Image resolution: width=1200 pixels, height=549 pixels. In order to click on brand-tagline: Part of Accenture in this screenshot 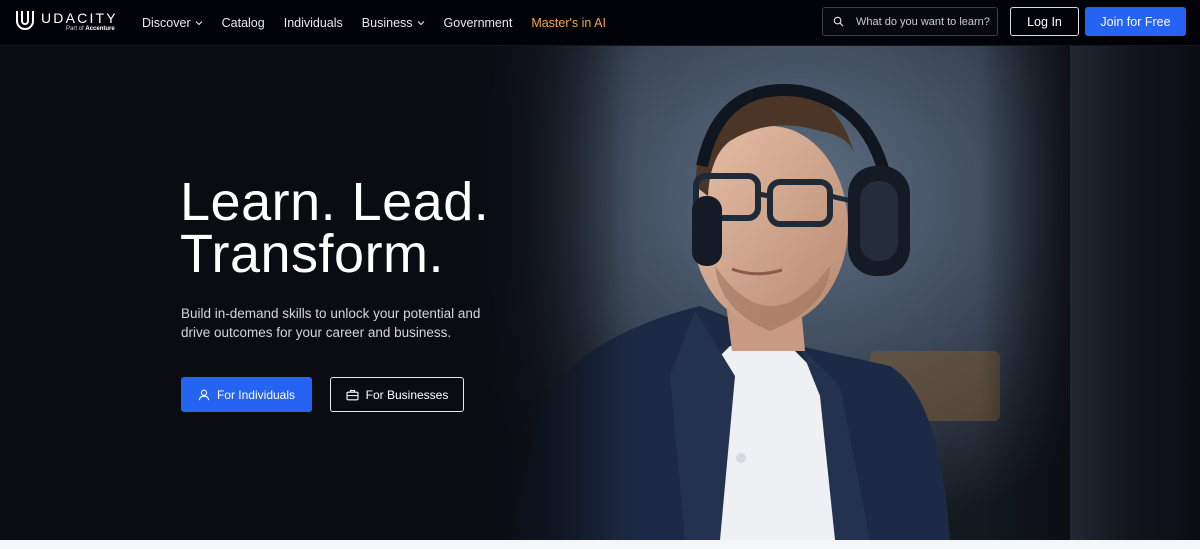, I will do `click(90, 29)`.